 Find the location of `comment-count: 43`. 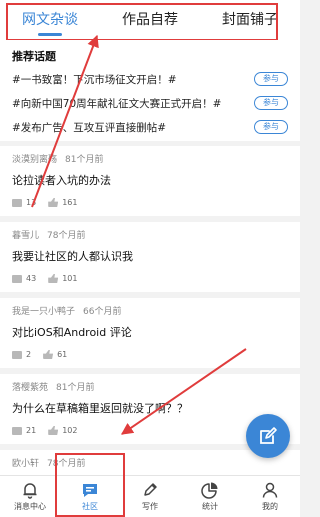

comment-count: 43 is located at coordinates (31, 278).